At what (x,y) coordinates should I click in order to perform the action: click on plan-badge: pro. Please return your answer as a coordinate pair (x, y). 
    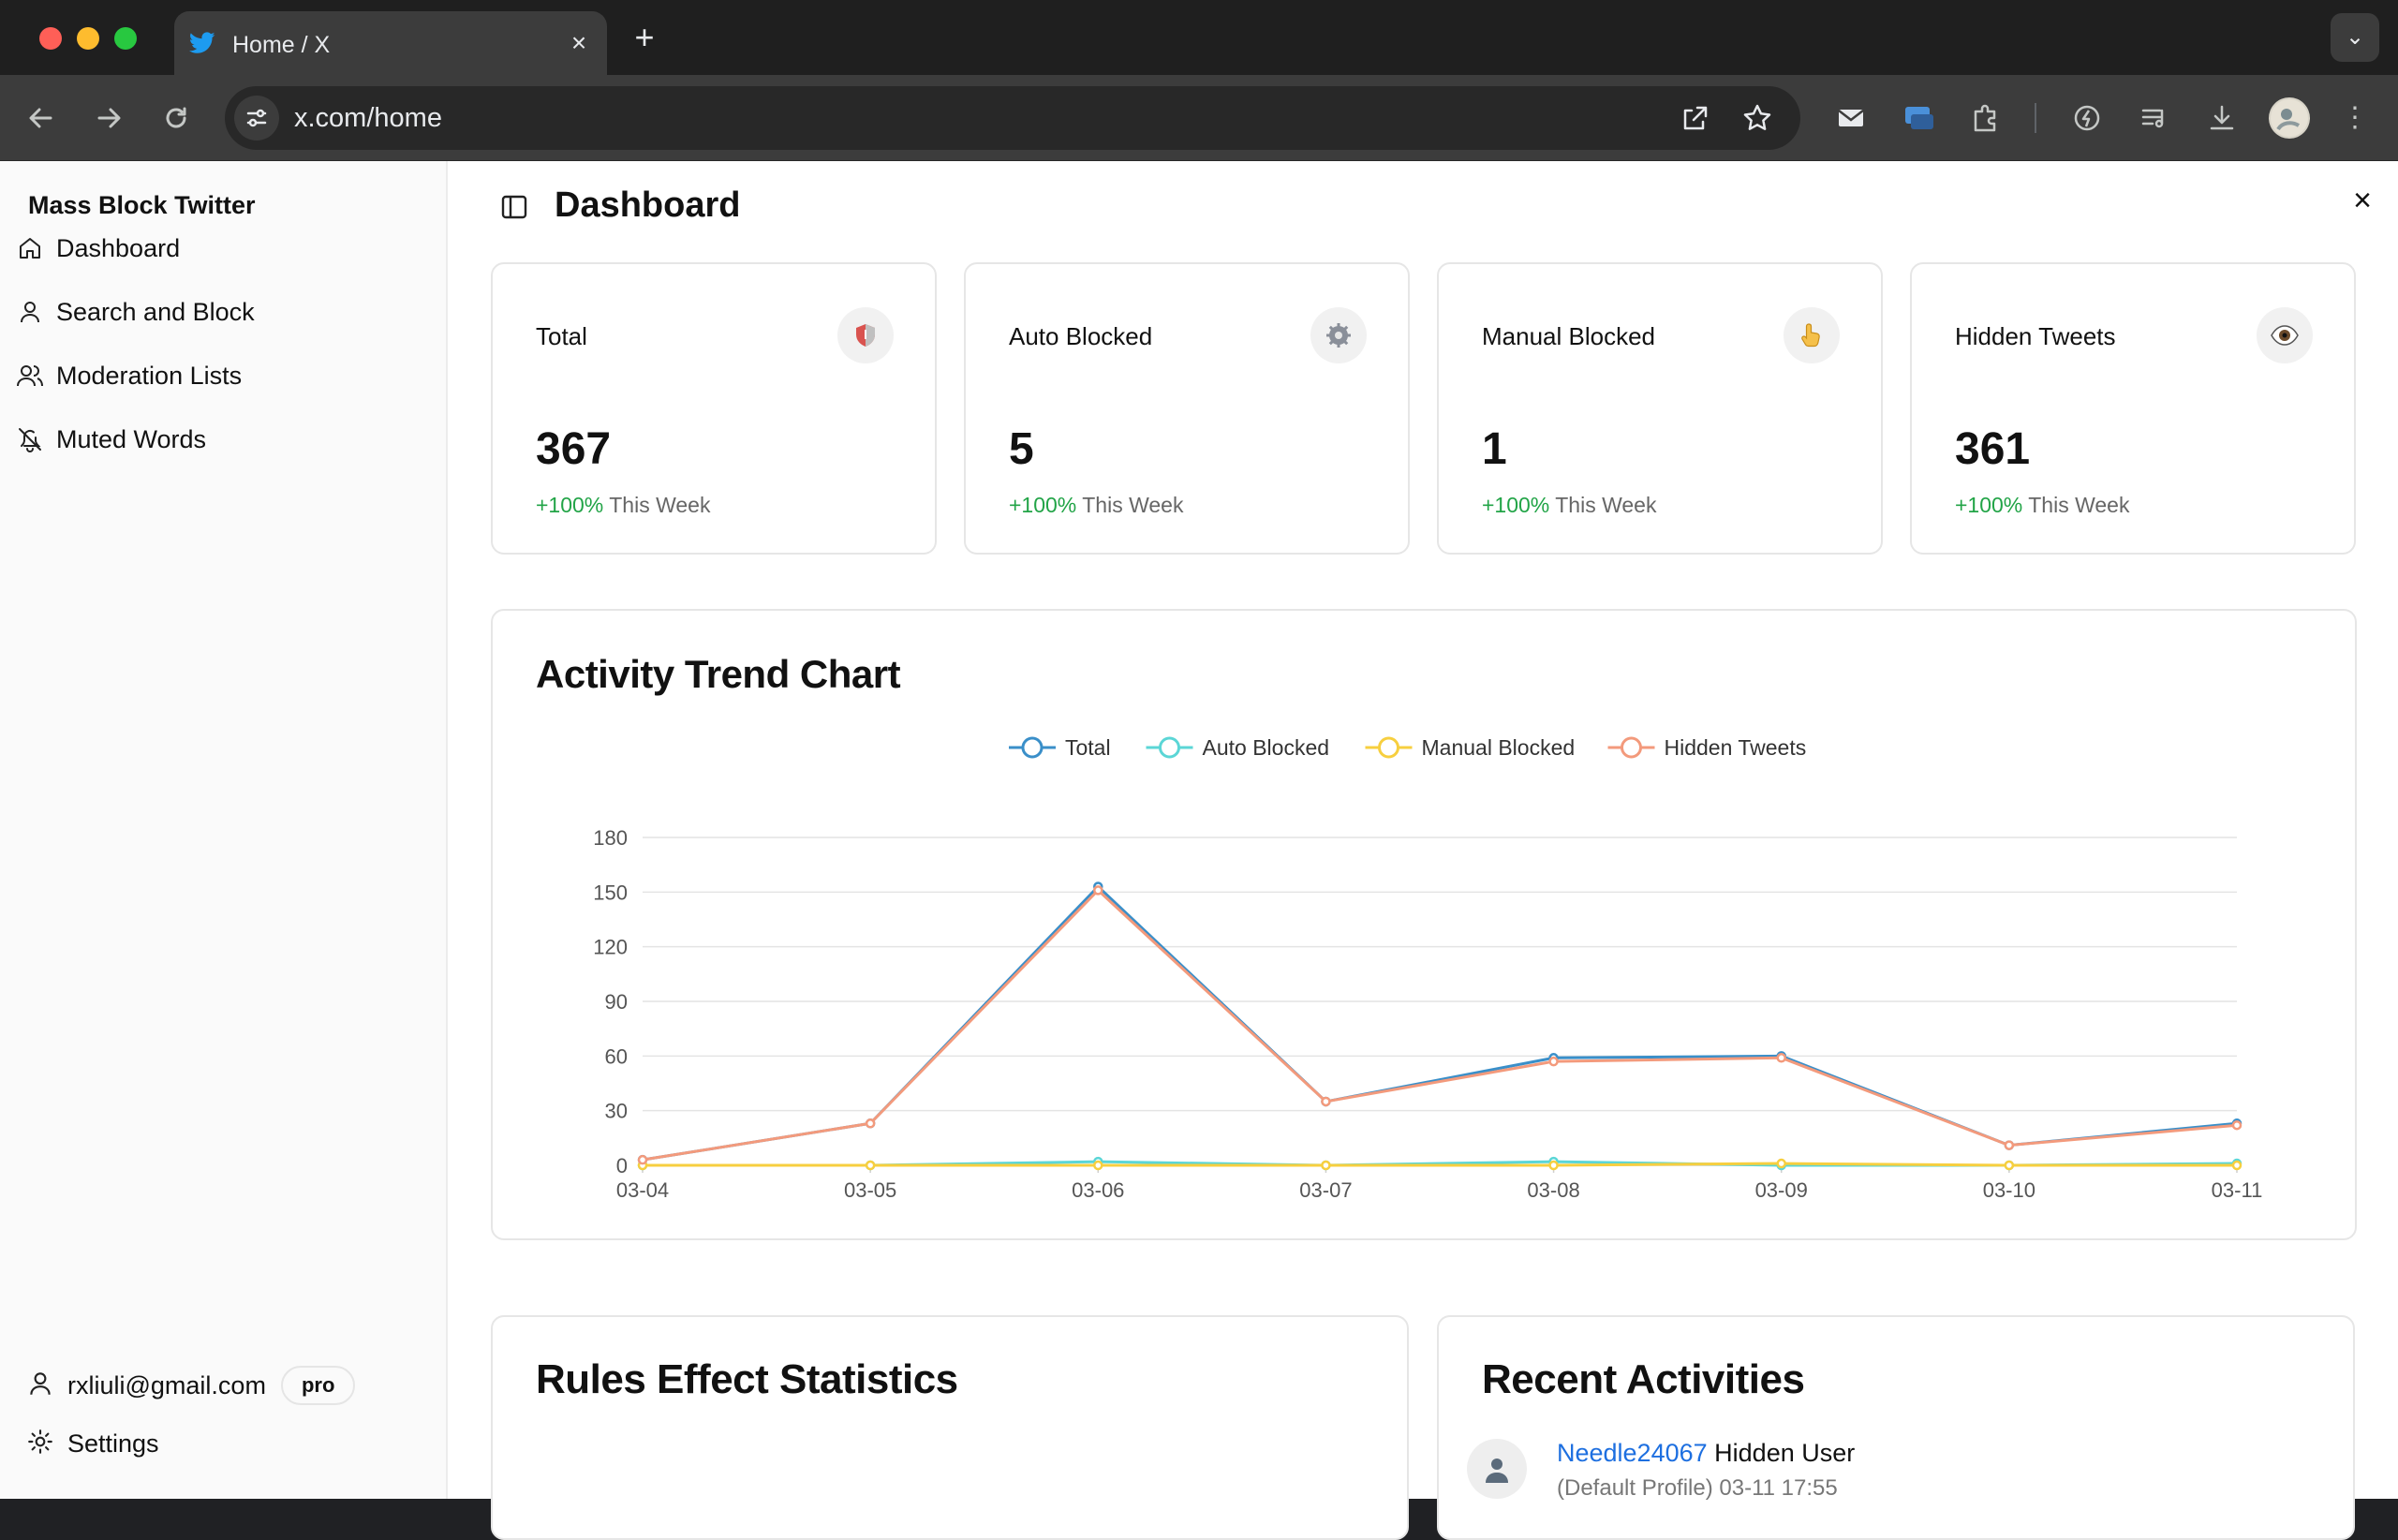
    Looking at the image, I should click on (318, 1385).